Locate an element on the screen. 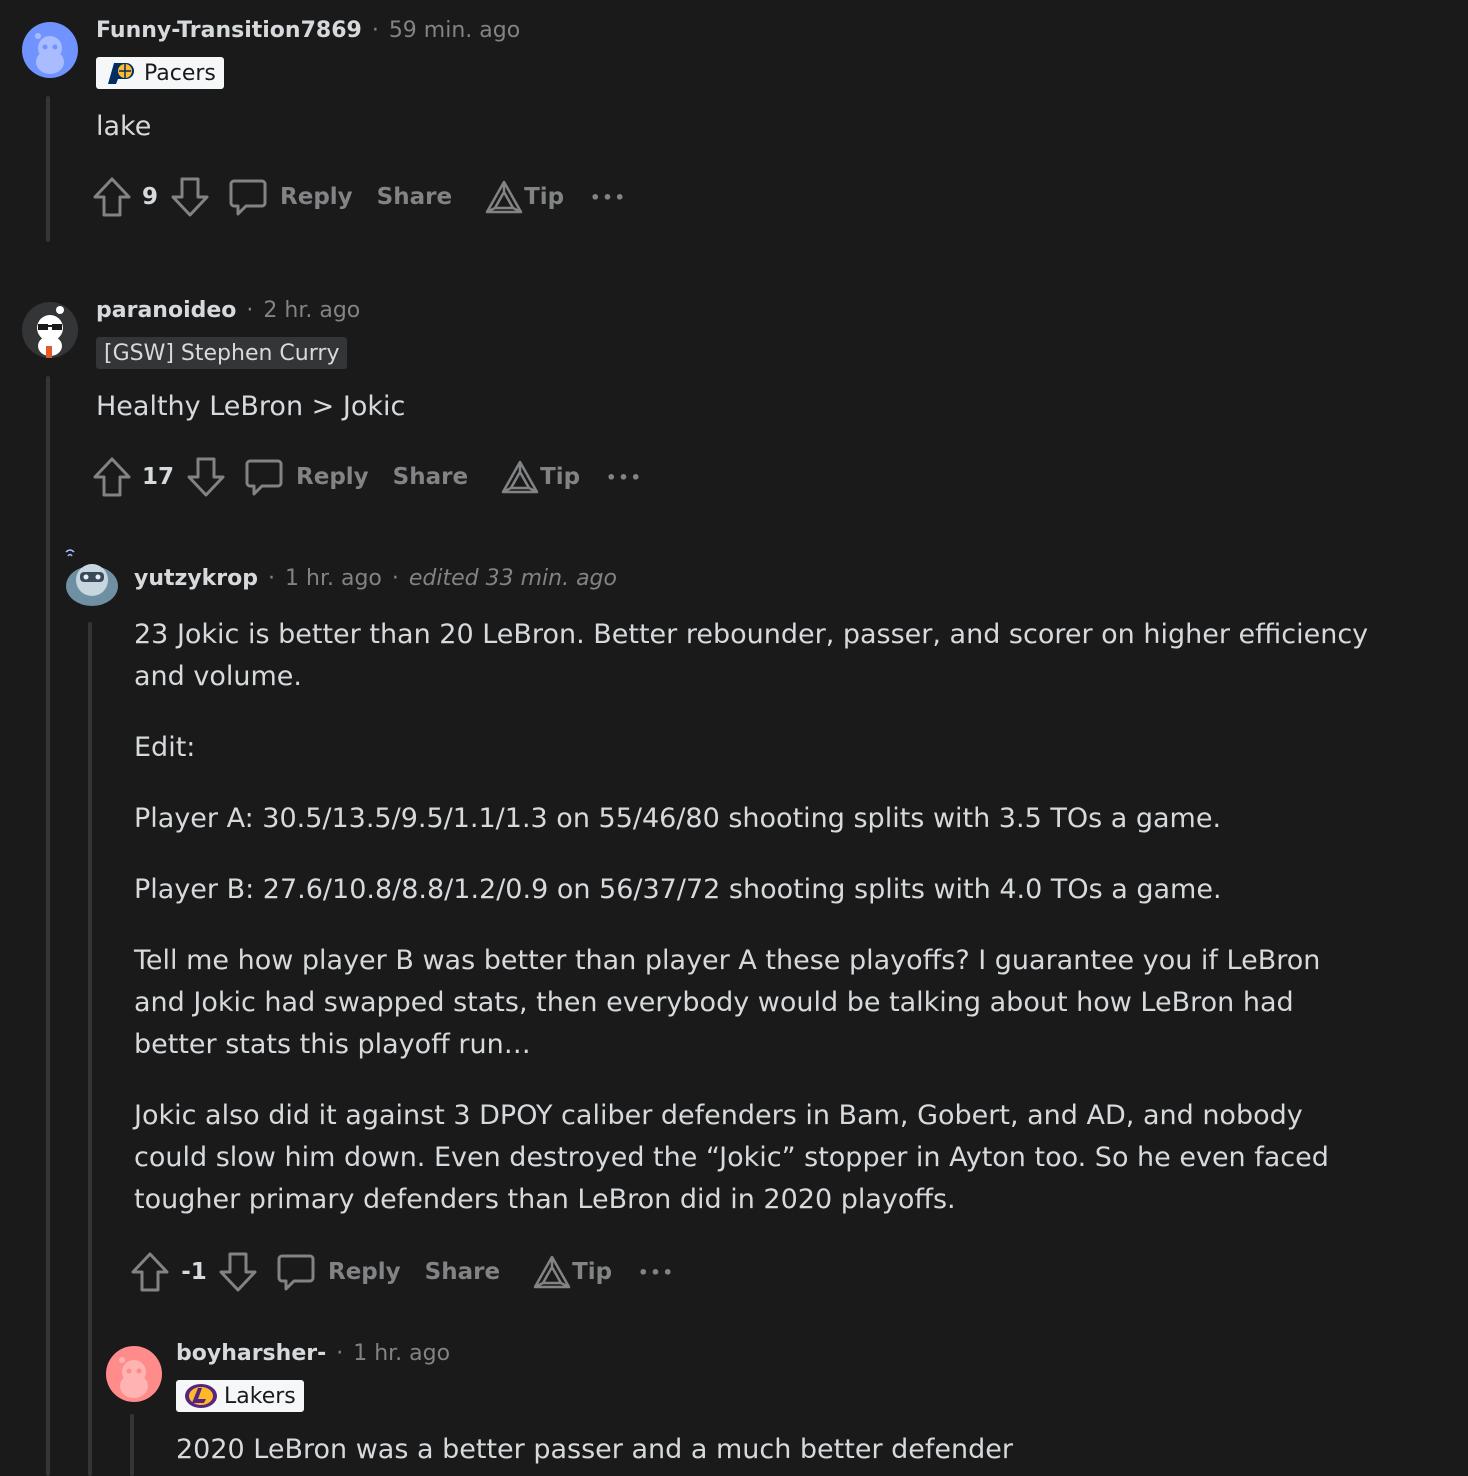  user-flair: Lakers is located at coordinates (240, 1396).